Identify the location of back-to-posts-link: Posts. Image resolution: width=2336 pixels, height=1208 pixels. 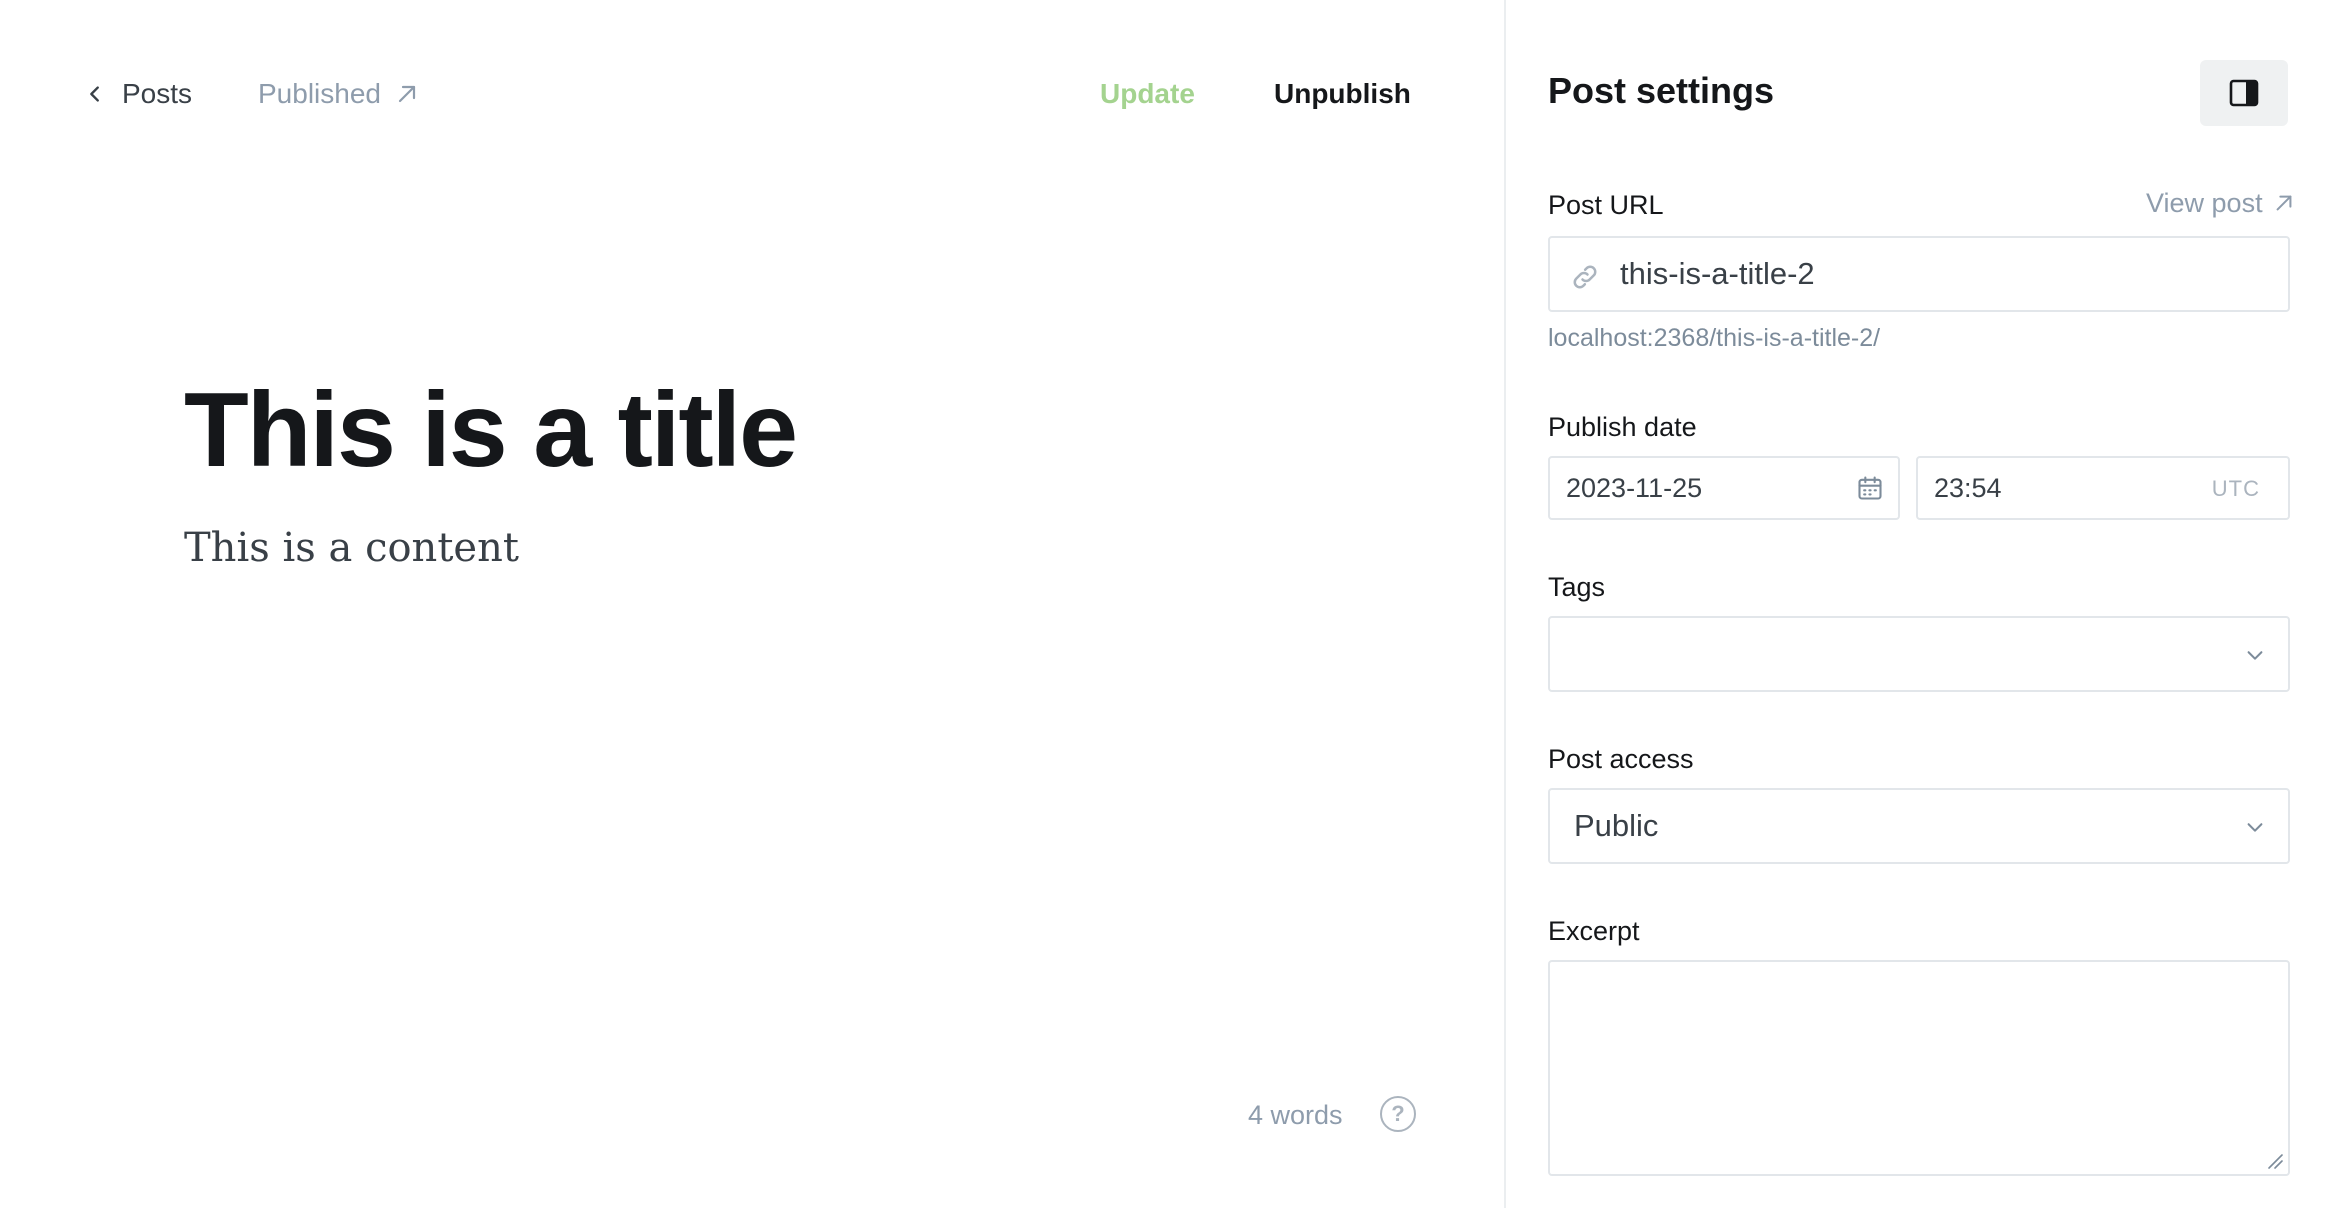
(138, 94).